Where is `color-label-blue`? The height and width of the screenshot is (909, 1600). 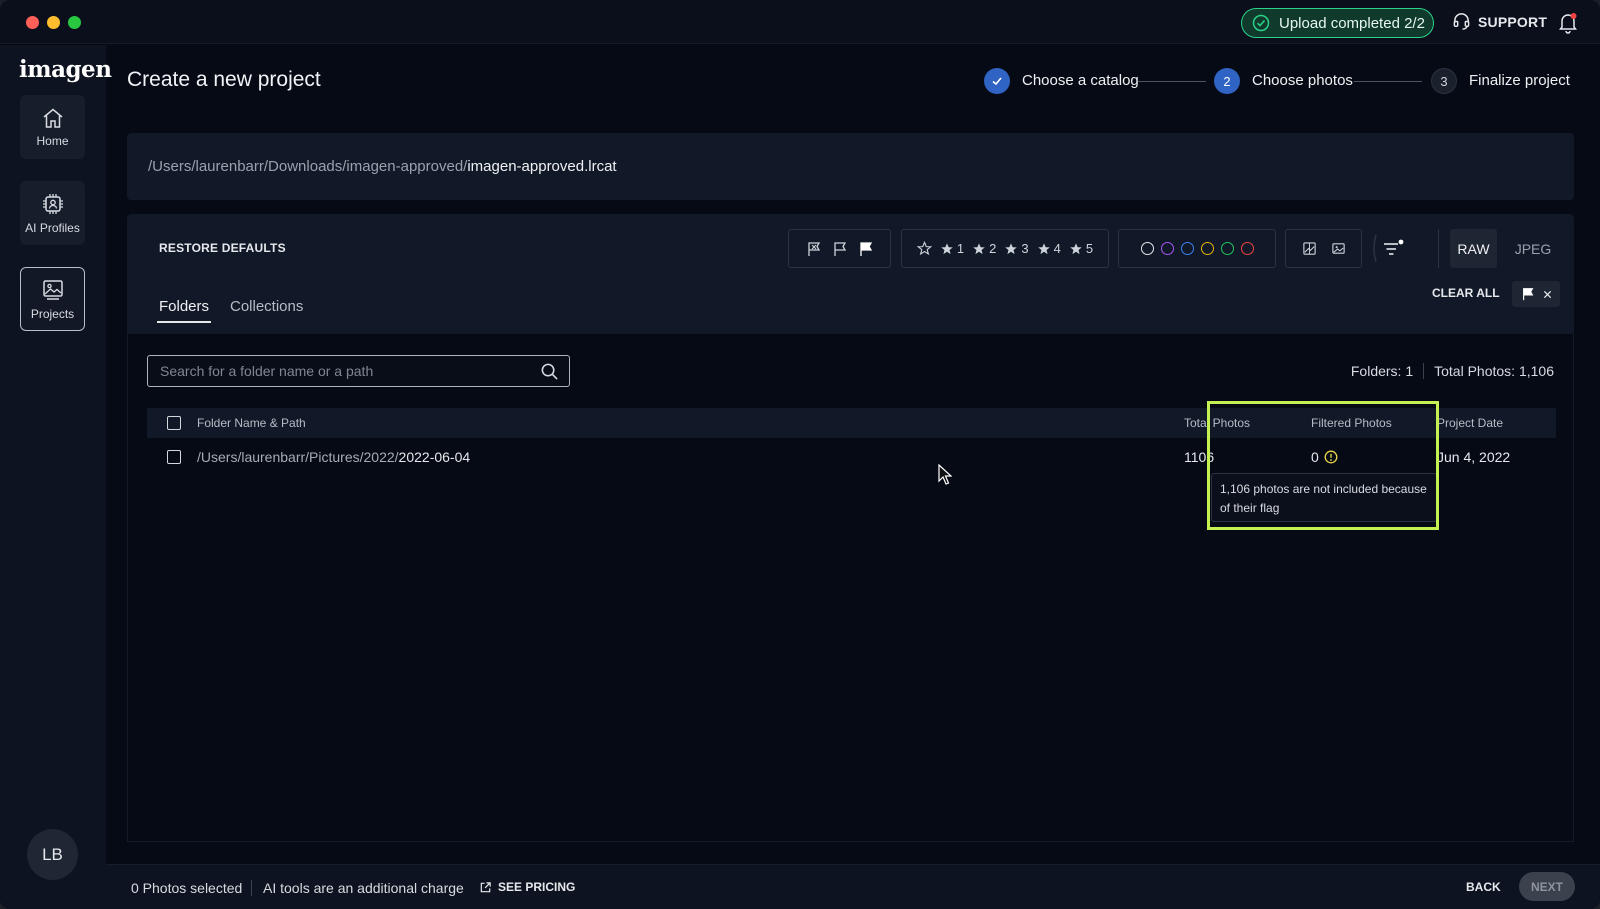
color-label-blue is located at coordinates (1187, 248).